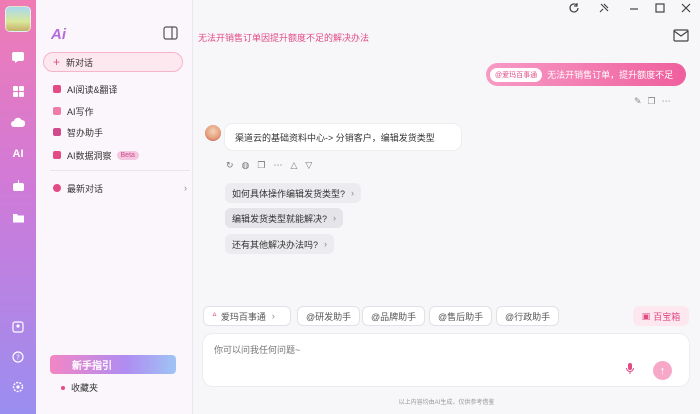  What do you see at coordinates (446, 403) in the screenshot?
I see `ai-disclaimer: 以上内容均由AI生成，仅供参考借鉴` at bounding box center [446, 403].